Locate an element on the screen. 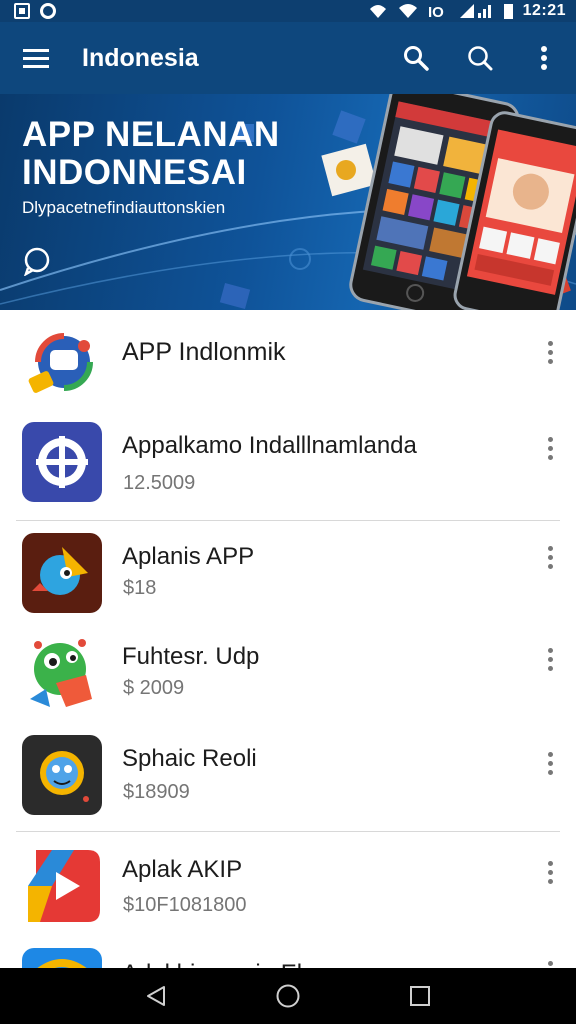 The width and height of the screenshot is (576, 1024). home-button is located at coordinates (288, 996).